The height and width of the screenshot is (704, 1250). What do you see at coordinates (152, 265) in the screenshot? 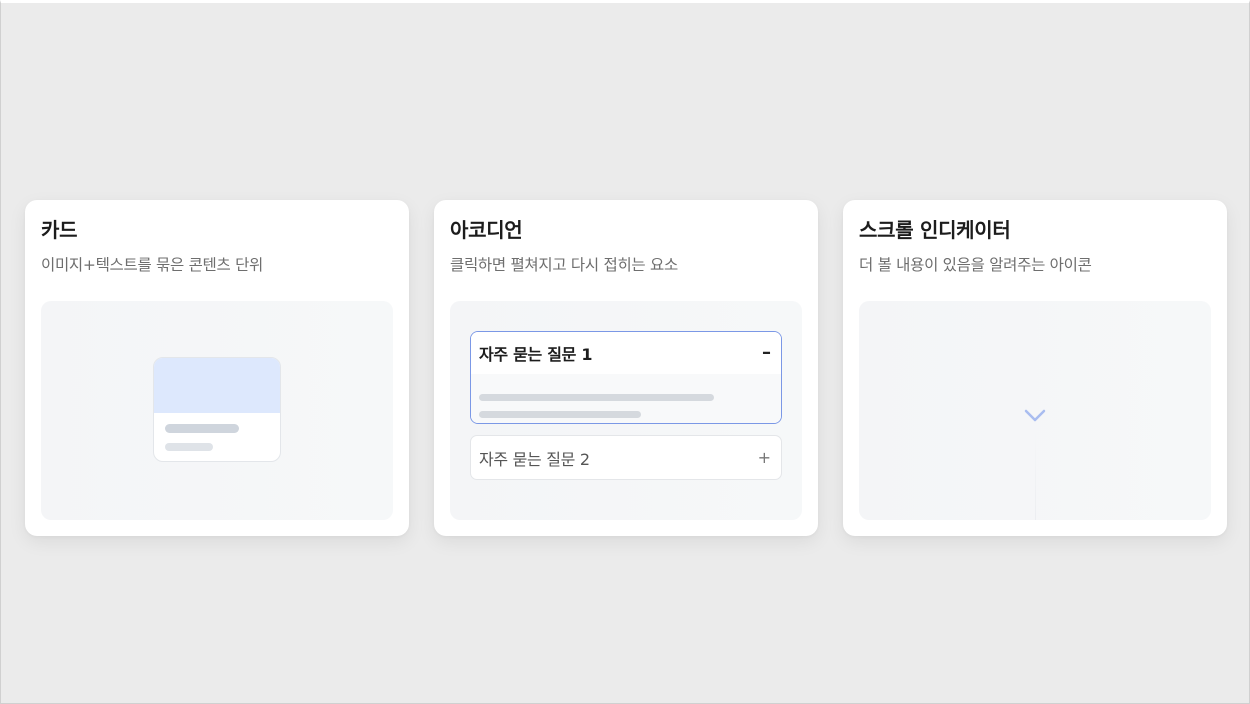
I see `card-description: 이미지+텍스트를 묶은 콘텐츠 단위` at bounding box center [152, 265].